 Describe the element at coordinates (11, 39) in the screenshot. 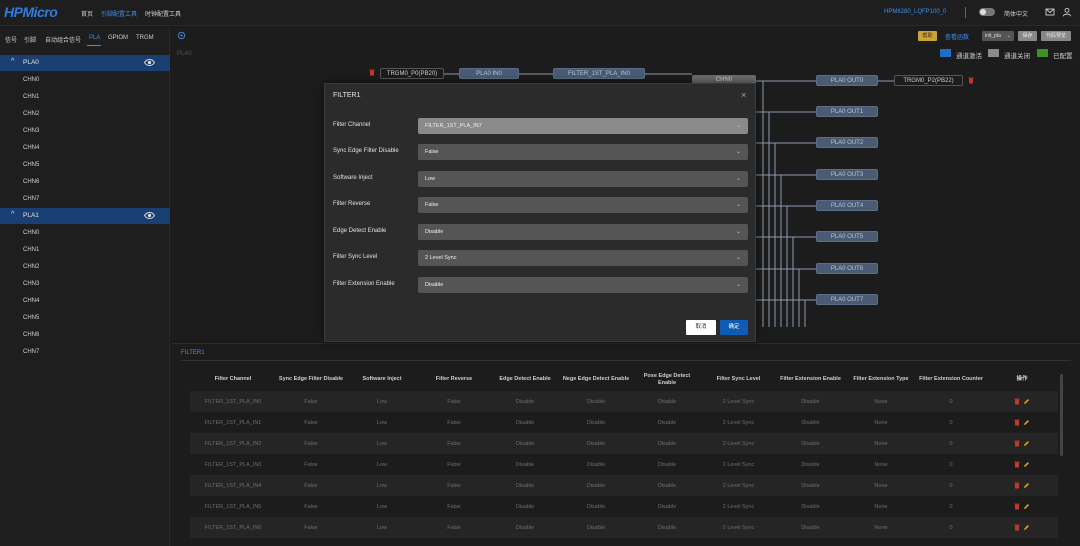

I see `tab-signal: 信号` at that location.